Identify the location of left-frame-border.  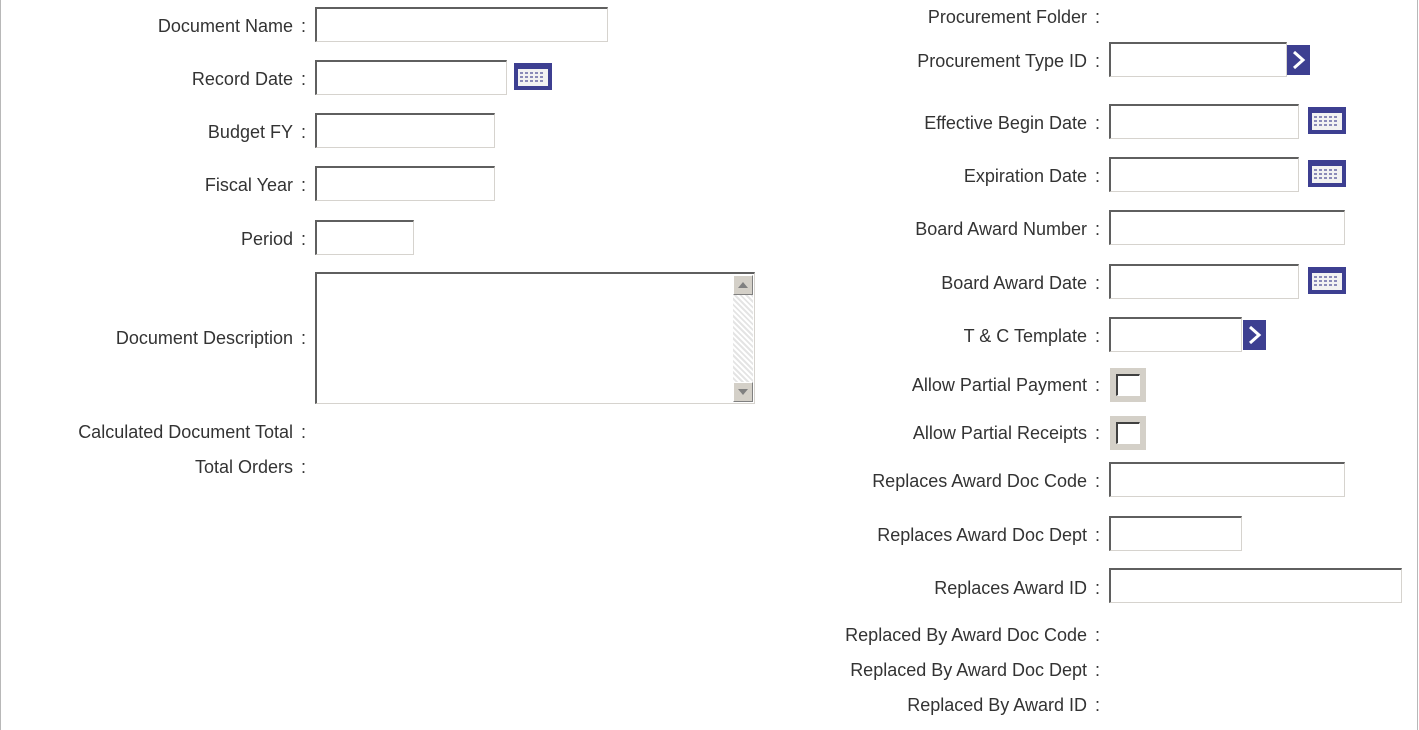
(0, 365).